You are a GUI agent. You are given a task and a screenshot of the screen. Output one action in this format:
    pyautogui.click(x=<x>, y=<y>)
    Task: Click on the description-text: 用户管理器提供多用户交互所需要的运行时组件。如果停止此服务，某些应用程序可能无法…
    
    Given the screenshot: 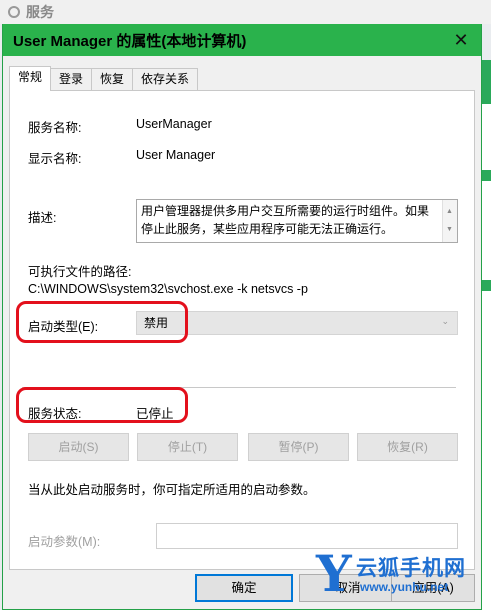 What is the action you would take?
    pyautogui.click(x=285, y=220)
    